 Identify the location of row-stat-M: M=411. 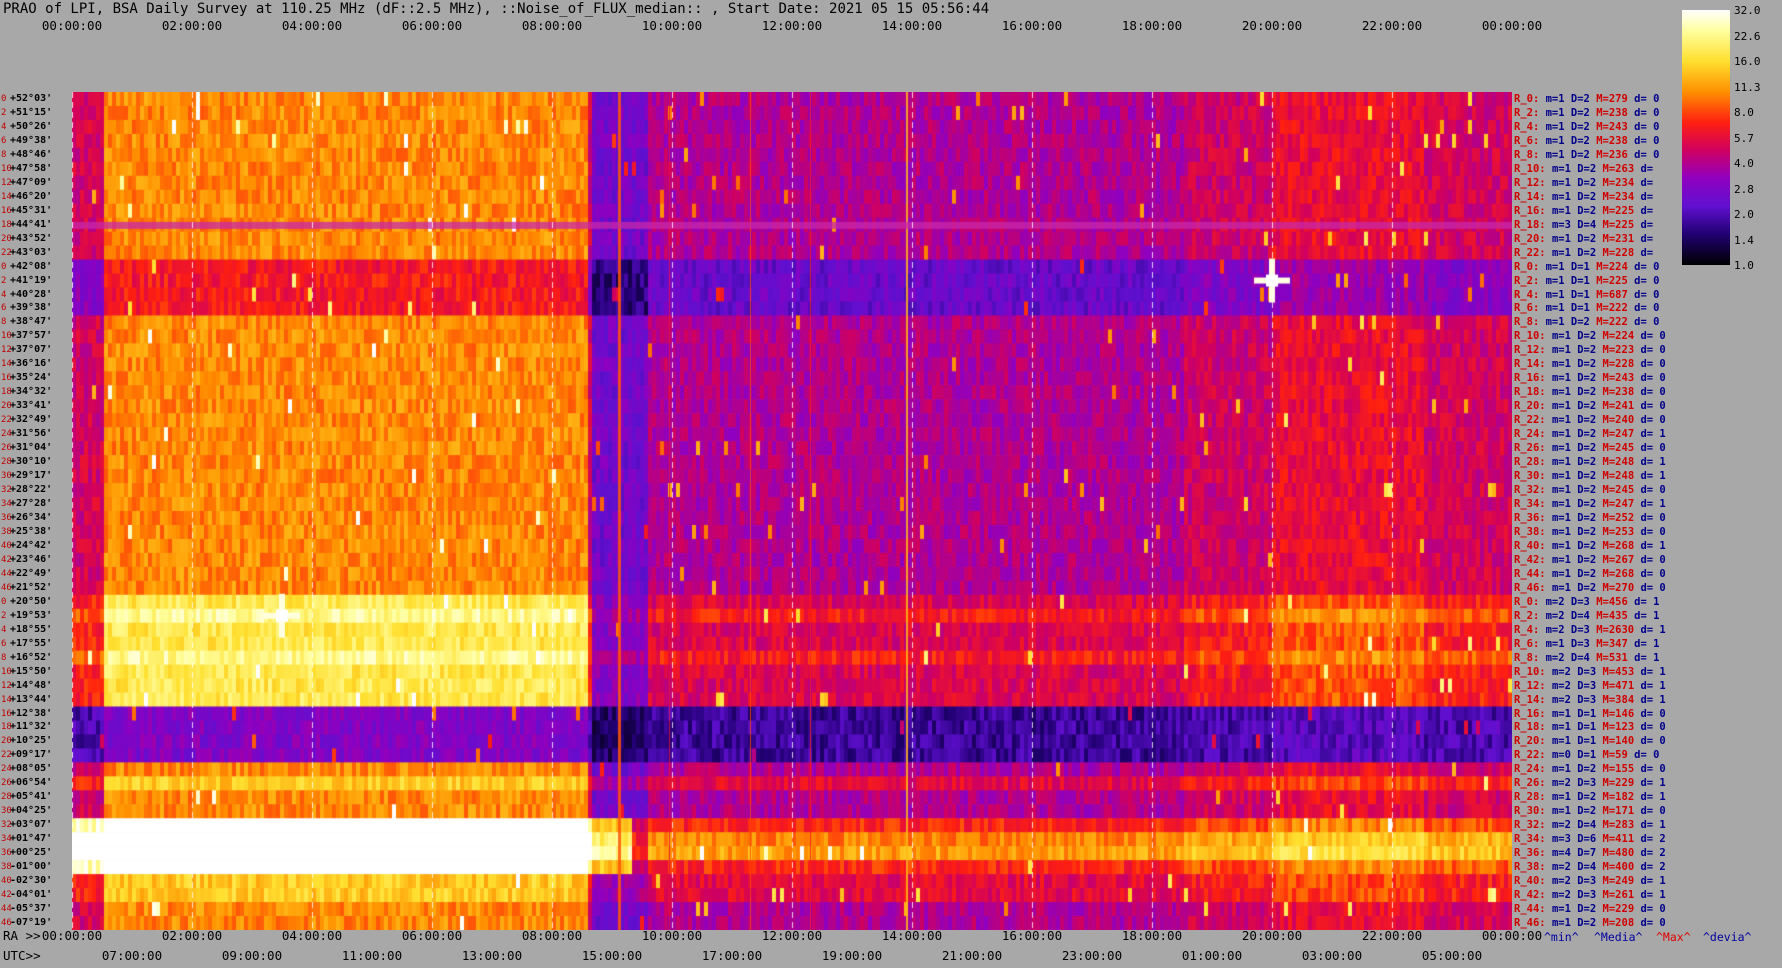
(1621, 839).